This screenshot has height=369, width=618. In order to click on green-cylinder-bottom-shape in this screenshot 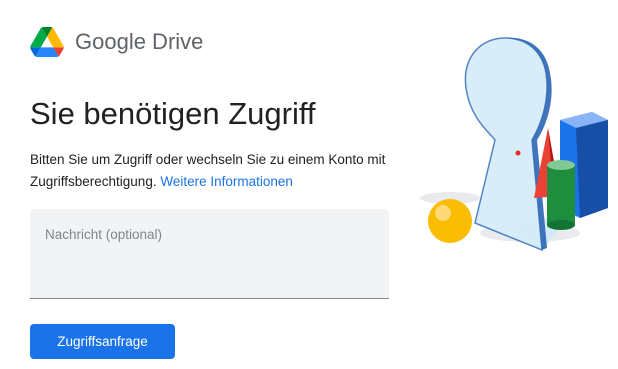, I will do `click(561, 225)`.